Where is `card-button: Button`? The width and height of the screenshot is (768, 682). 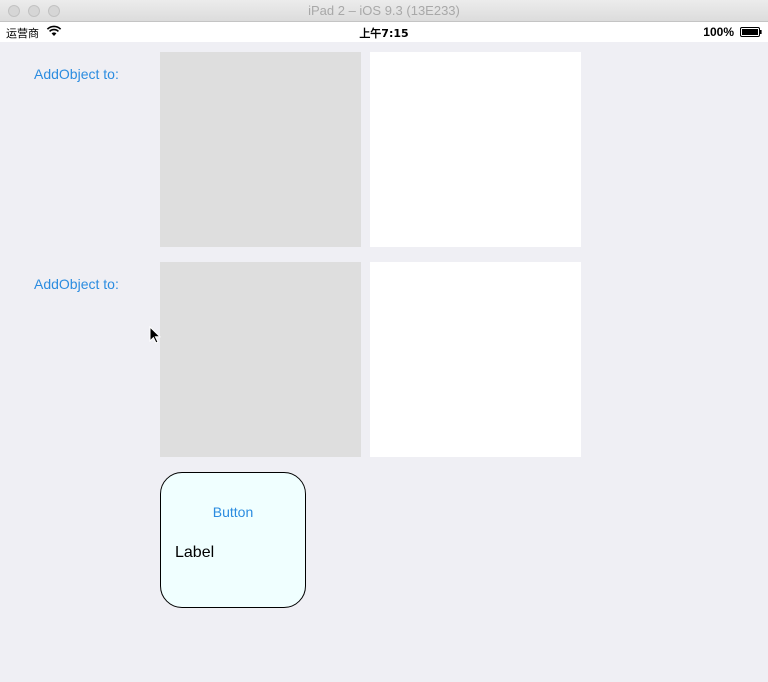
card-button: Button is located at coordinates (233, 512).